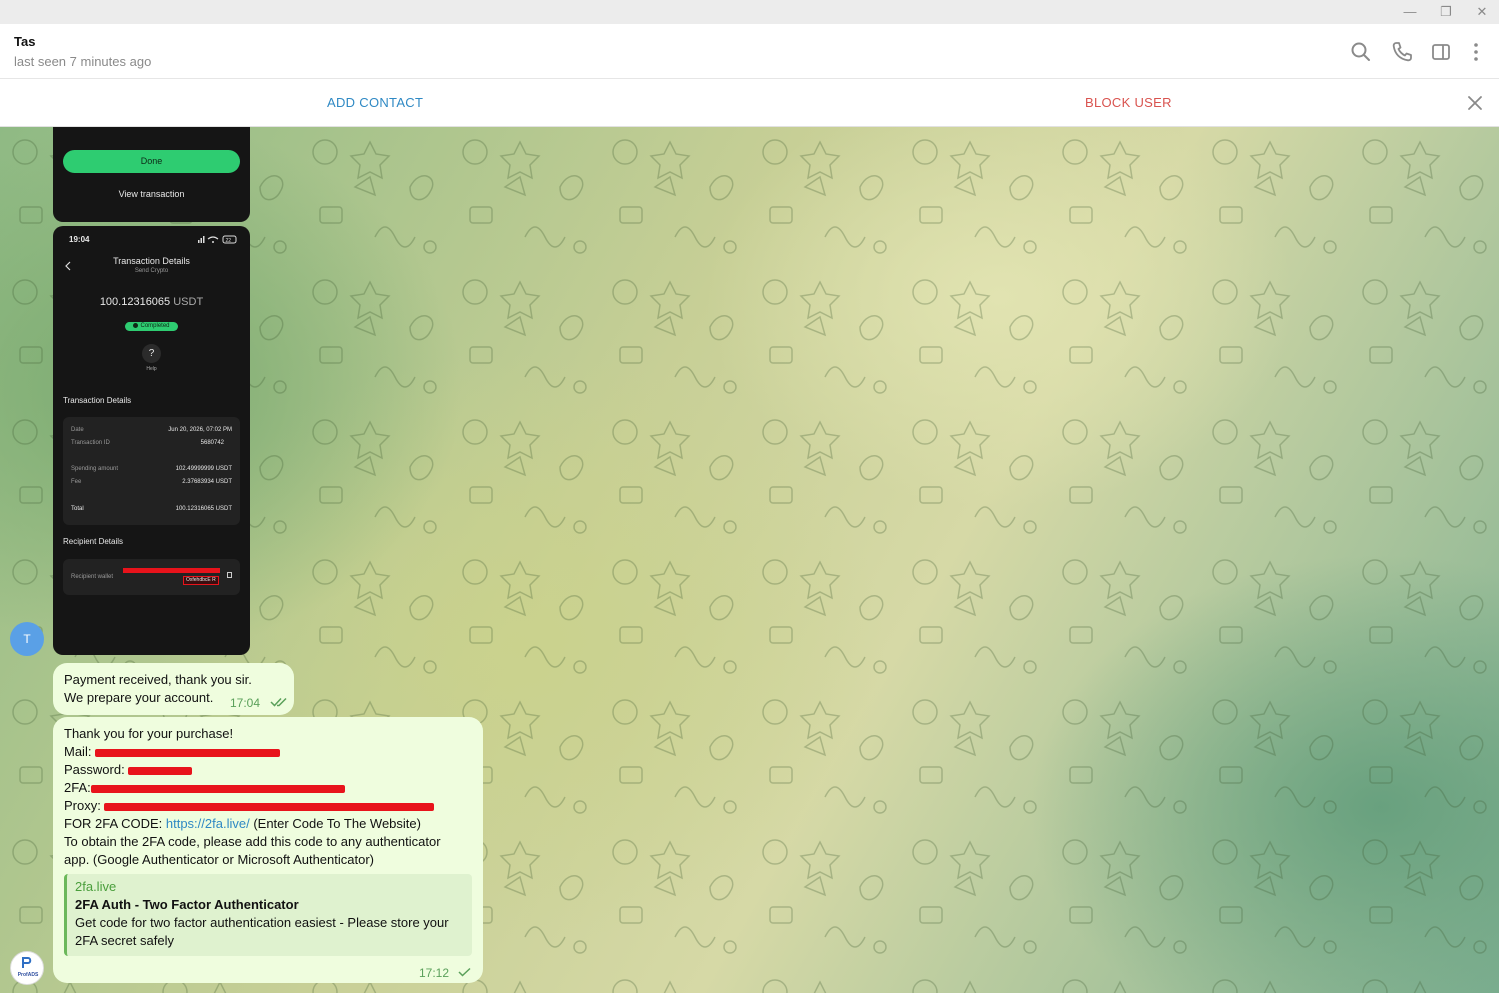  Describe the element at coordinates (151, 369) in the screenshot. I see `help-label: Help` at that location.